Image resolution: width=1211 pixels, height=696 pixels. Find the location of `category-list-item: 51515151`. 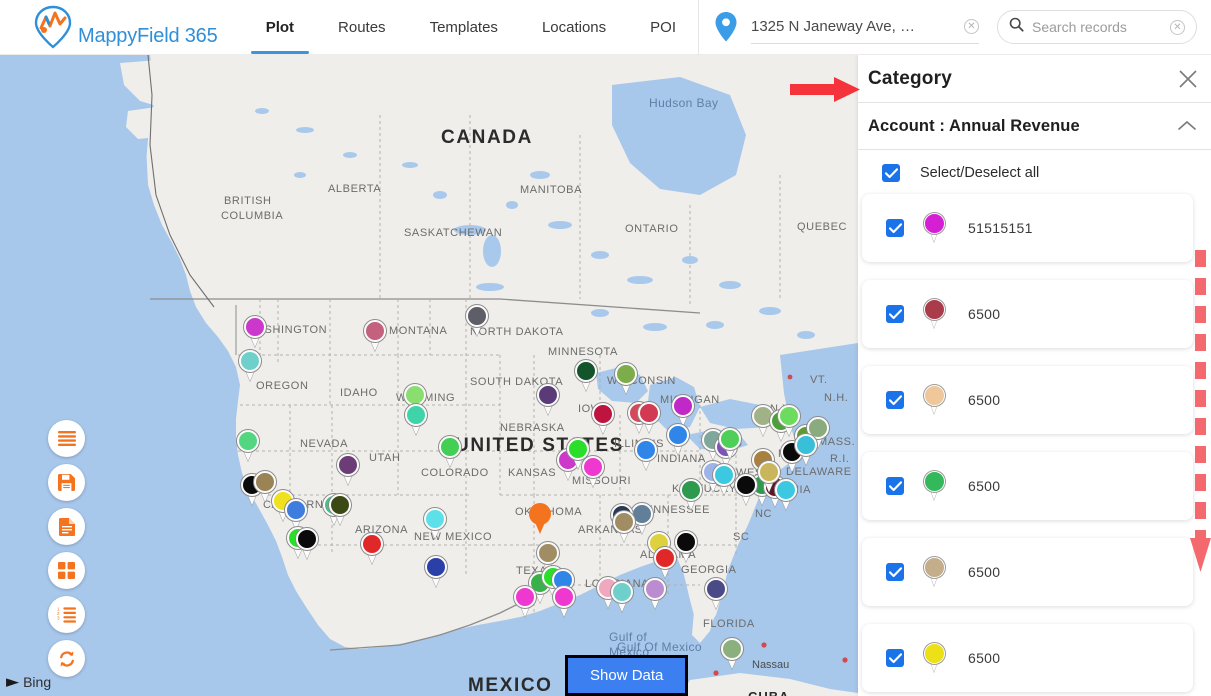

category-list-item: 51515151 is located at coordinates (1027, 228).